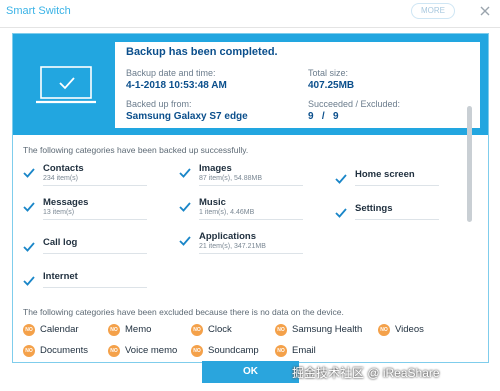  I want to click on category-name: Contacts, so click(63, 168).